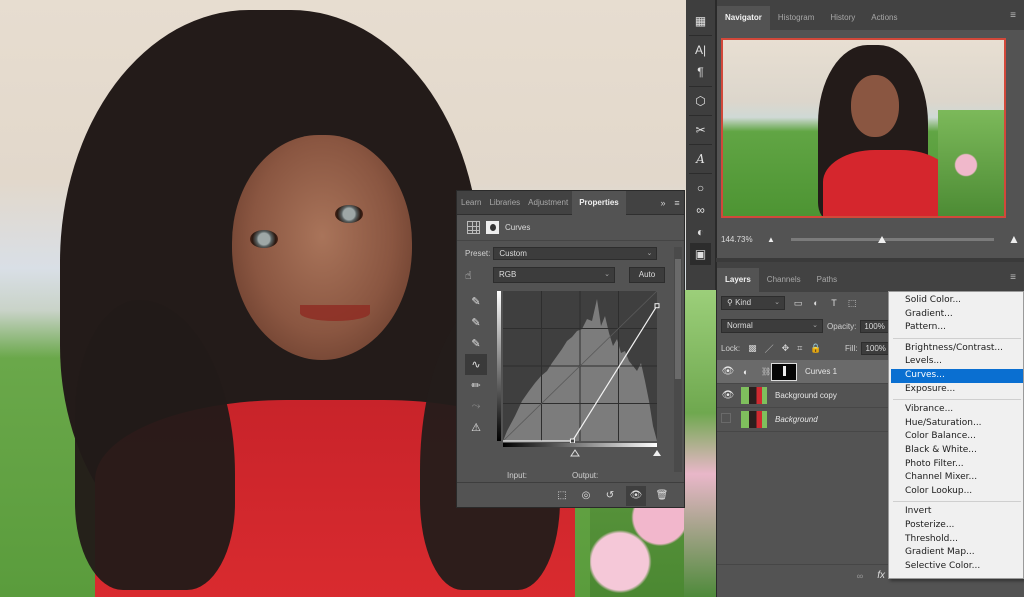 This screenshot has width=1024, height=597. I want to click on lock-image-icon: ／, so click(769, 348).